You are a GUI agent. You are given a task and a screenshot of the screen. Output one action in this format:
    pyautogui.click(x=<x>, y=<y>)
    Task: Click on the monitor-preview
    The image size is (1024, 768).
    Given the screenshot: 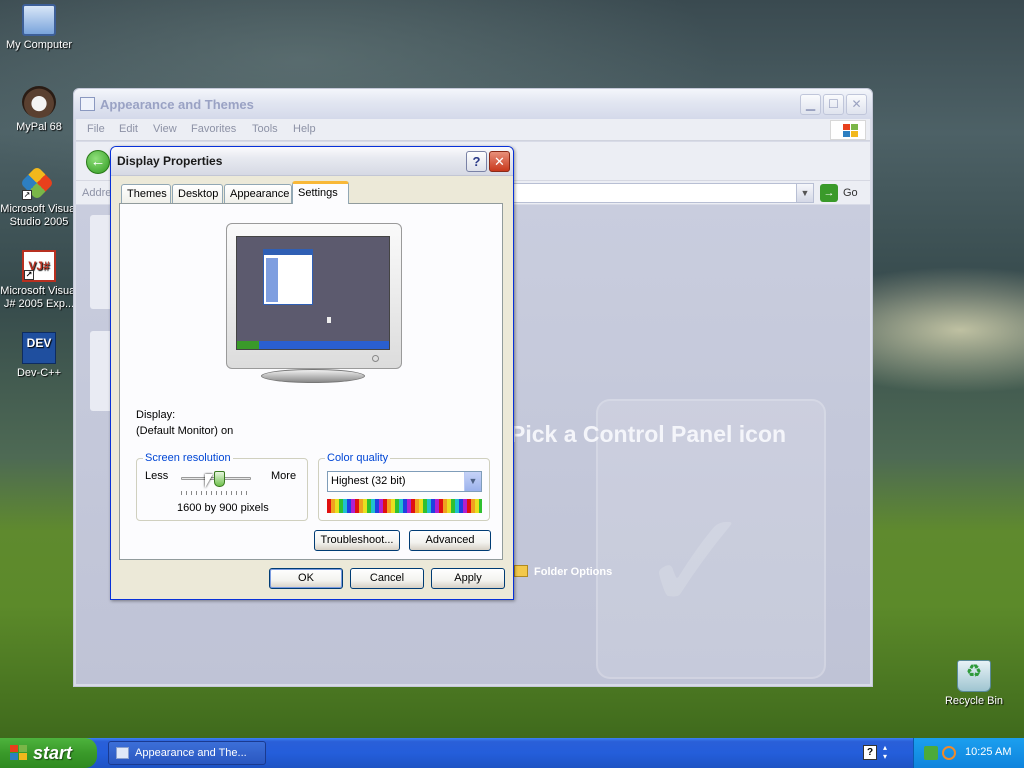 What is the action you would take?
    pyautogui.click(x=314, y=296)
    